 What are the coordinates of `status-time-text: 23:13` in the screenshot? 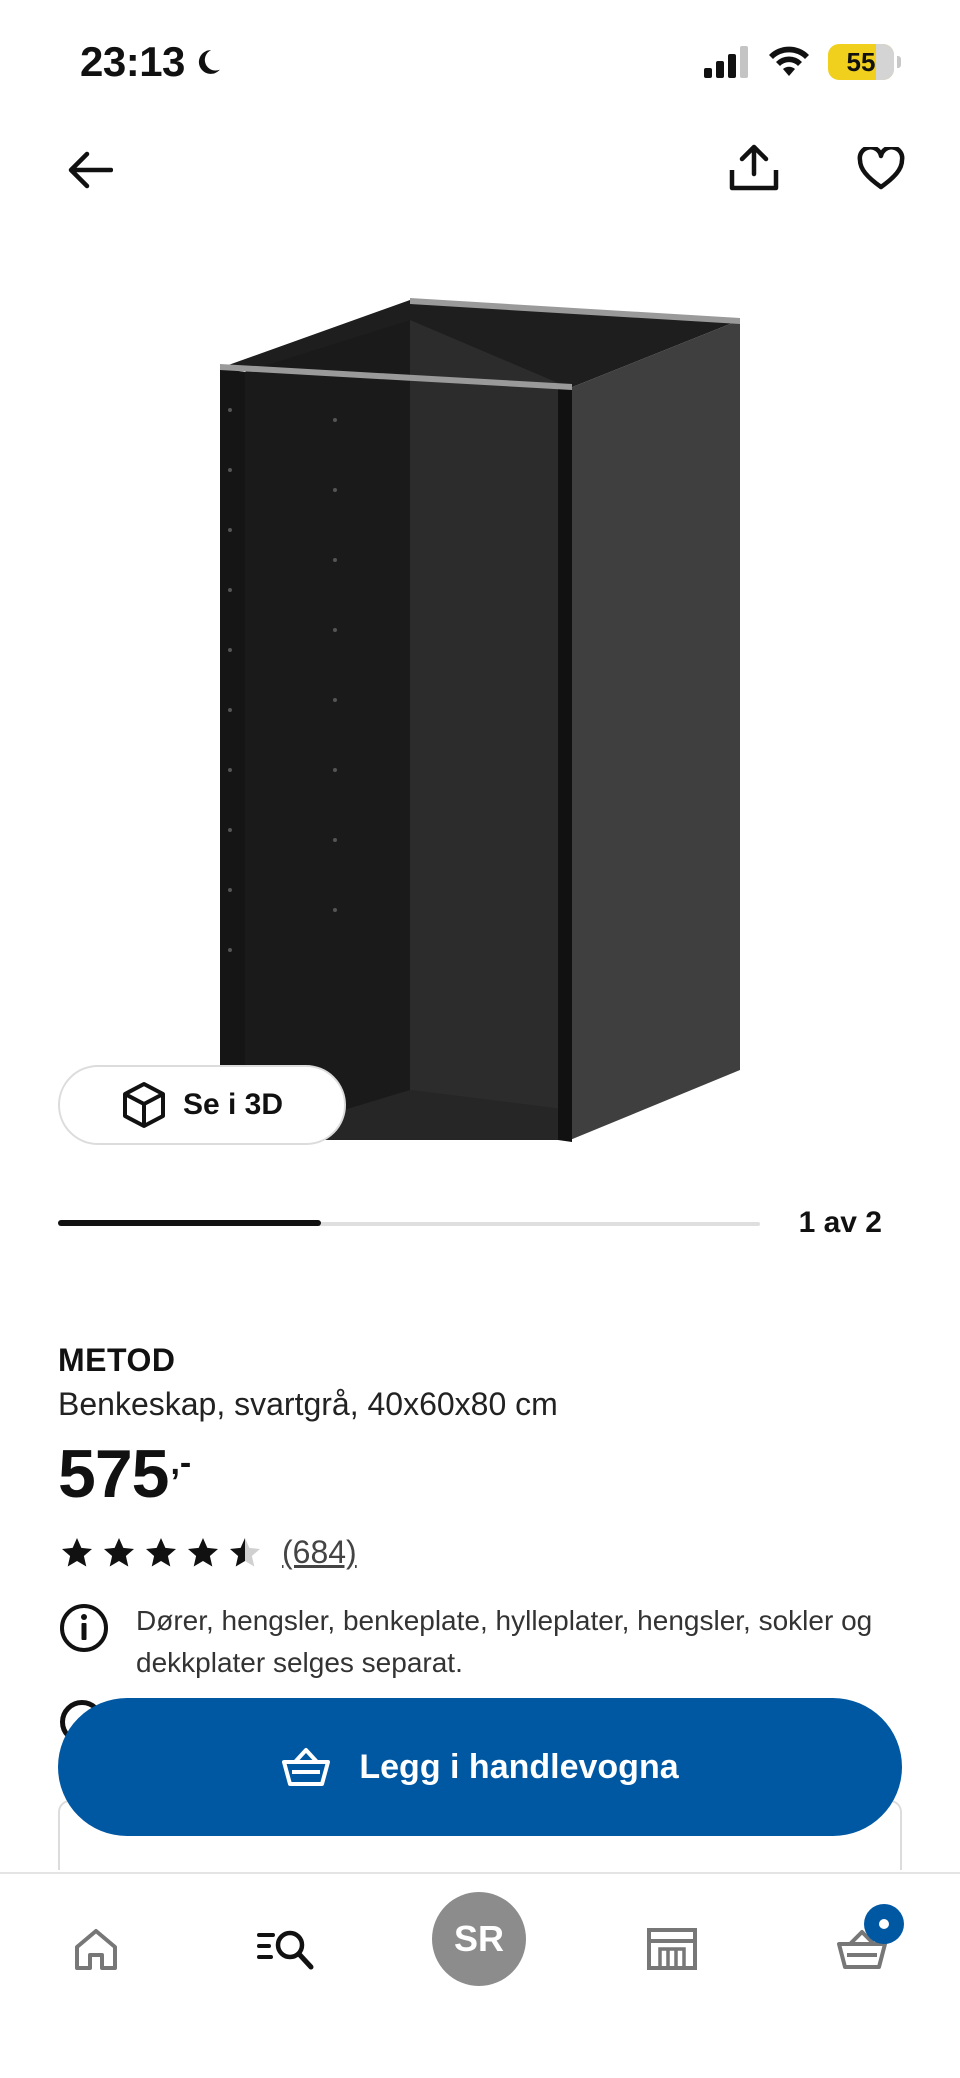 It's located at (132, 61).